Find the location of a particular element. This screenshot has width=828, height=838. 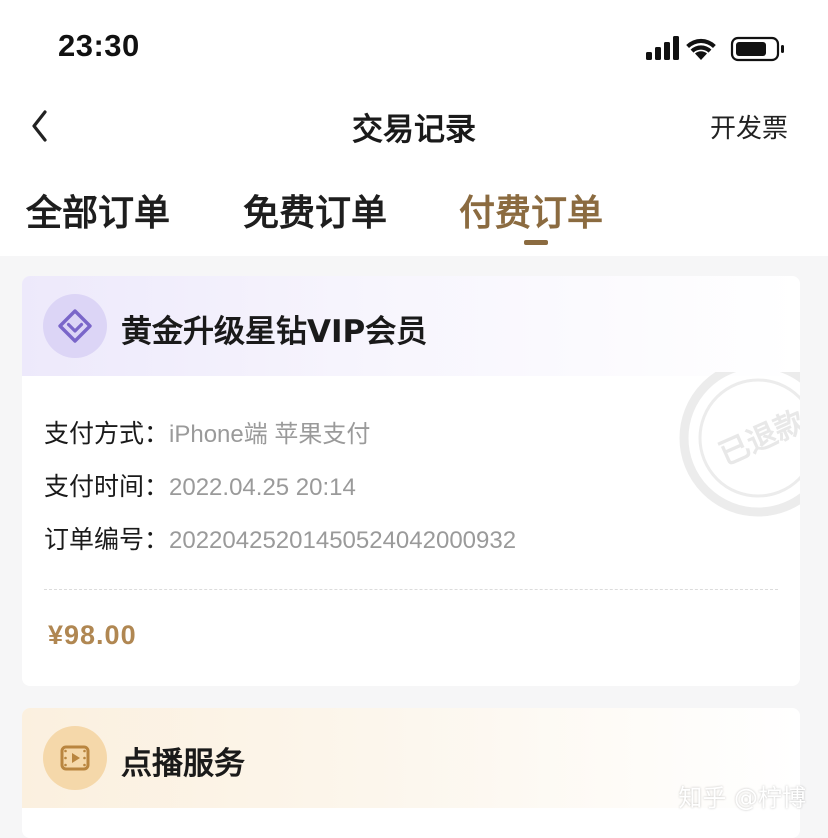

order-number-value: 20220425201450524042000932 is located at coordinates (343, 540).